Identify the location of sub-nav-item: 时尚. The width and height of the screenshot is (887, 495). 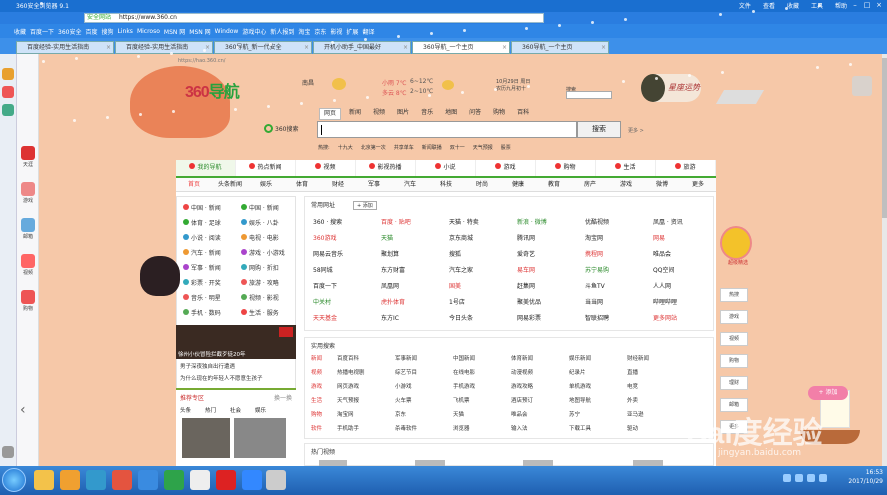
(482, 184).